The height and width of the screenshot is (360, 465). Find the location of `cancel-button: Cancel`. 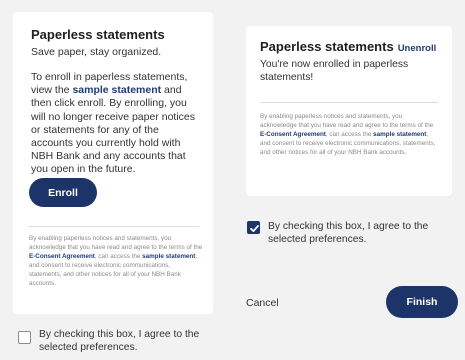

cancel-button: Cancel is located at coordinates (262, 303).